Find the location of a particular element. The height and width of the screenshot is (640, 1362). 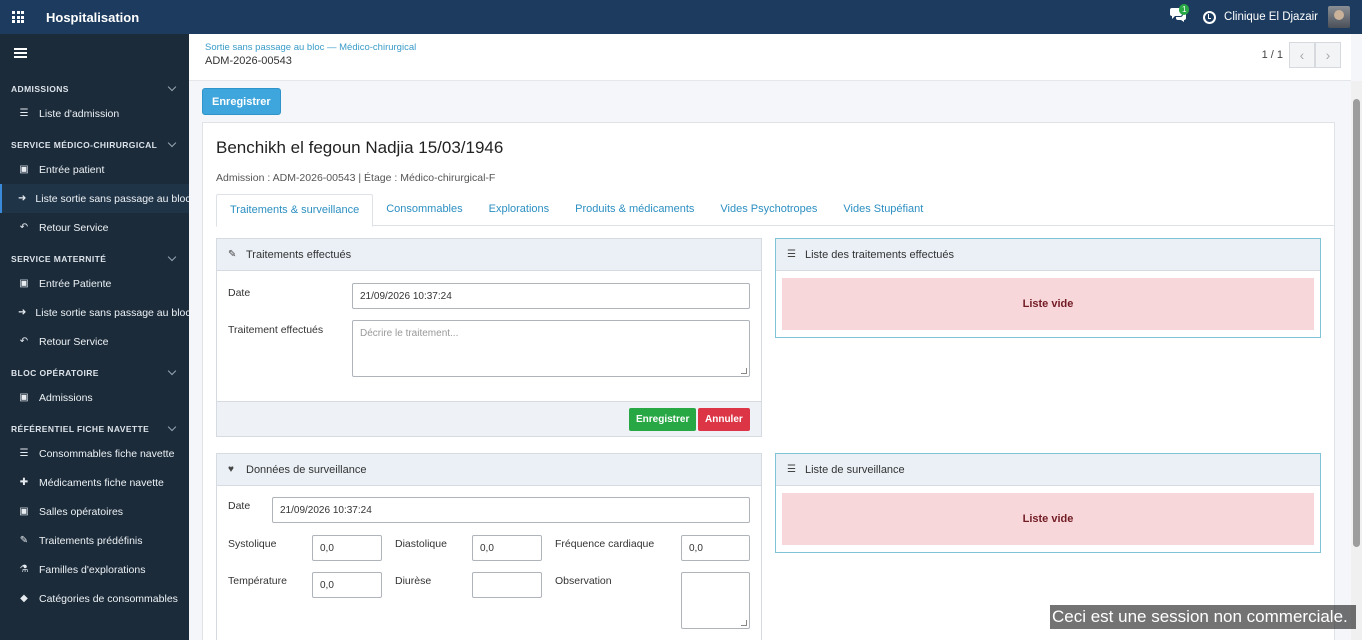

surveillance-date-input: 21/09/2026 10:37:24 is located at coordinates (511, 510).